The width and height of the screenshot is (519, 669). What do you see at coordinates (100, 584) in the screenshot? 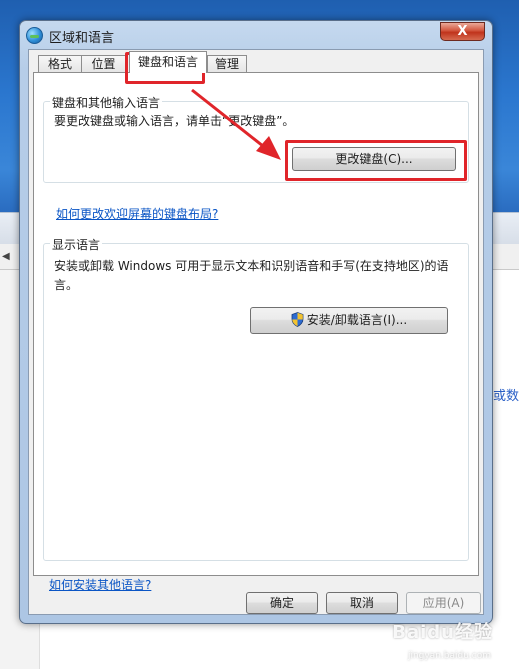
I see `install-other-languages-link: 如何安装其他语言?` at bounding box center [100, 584].